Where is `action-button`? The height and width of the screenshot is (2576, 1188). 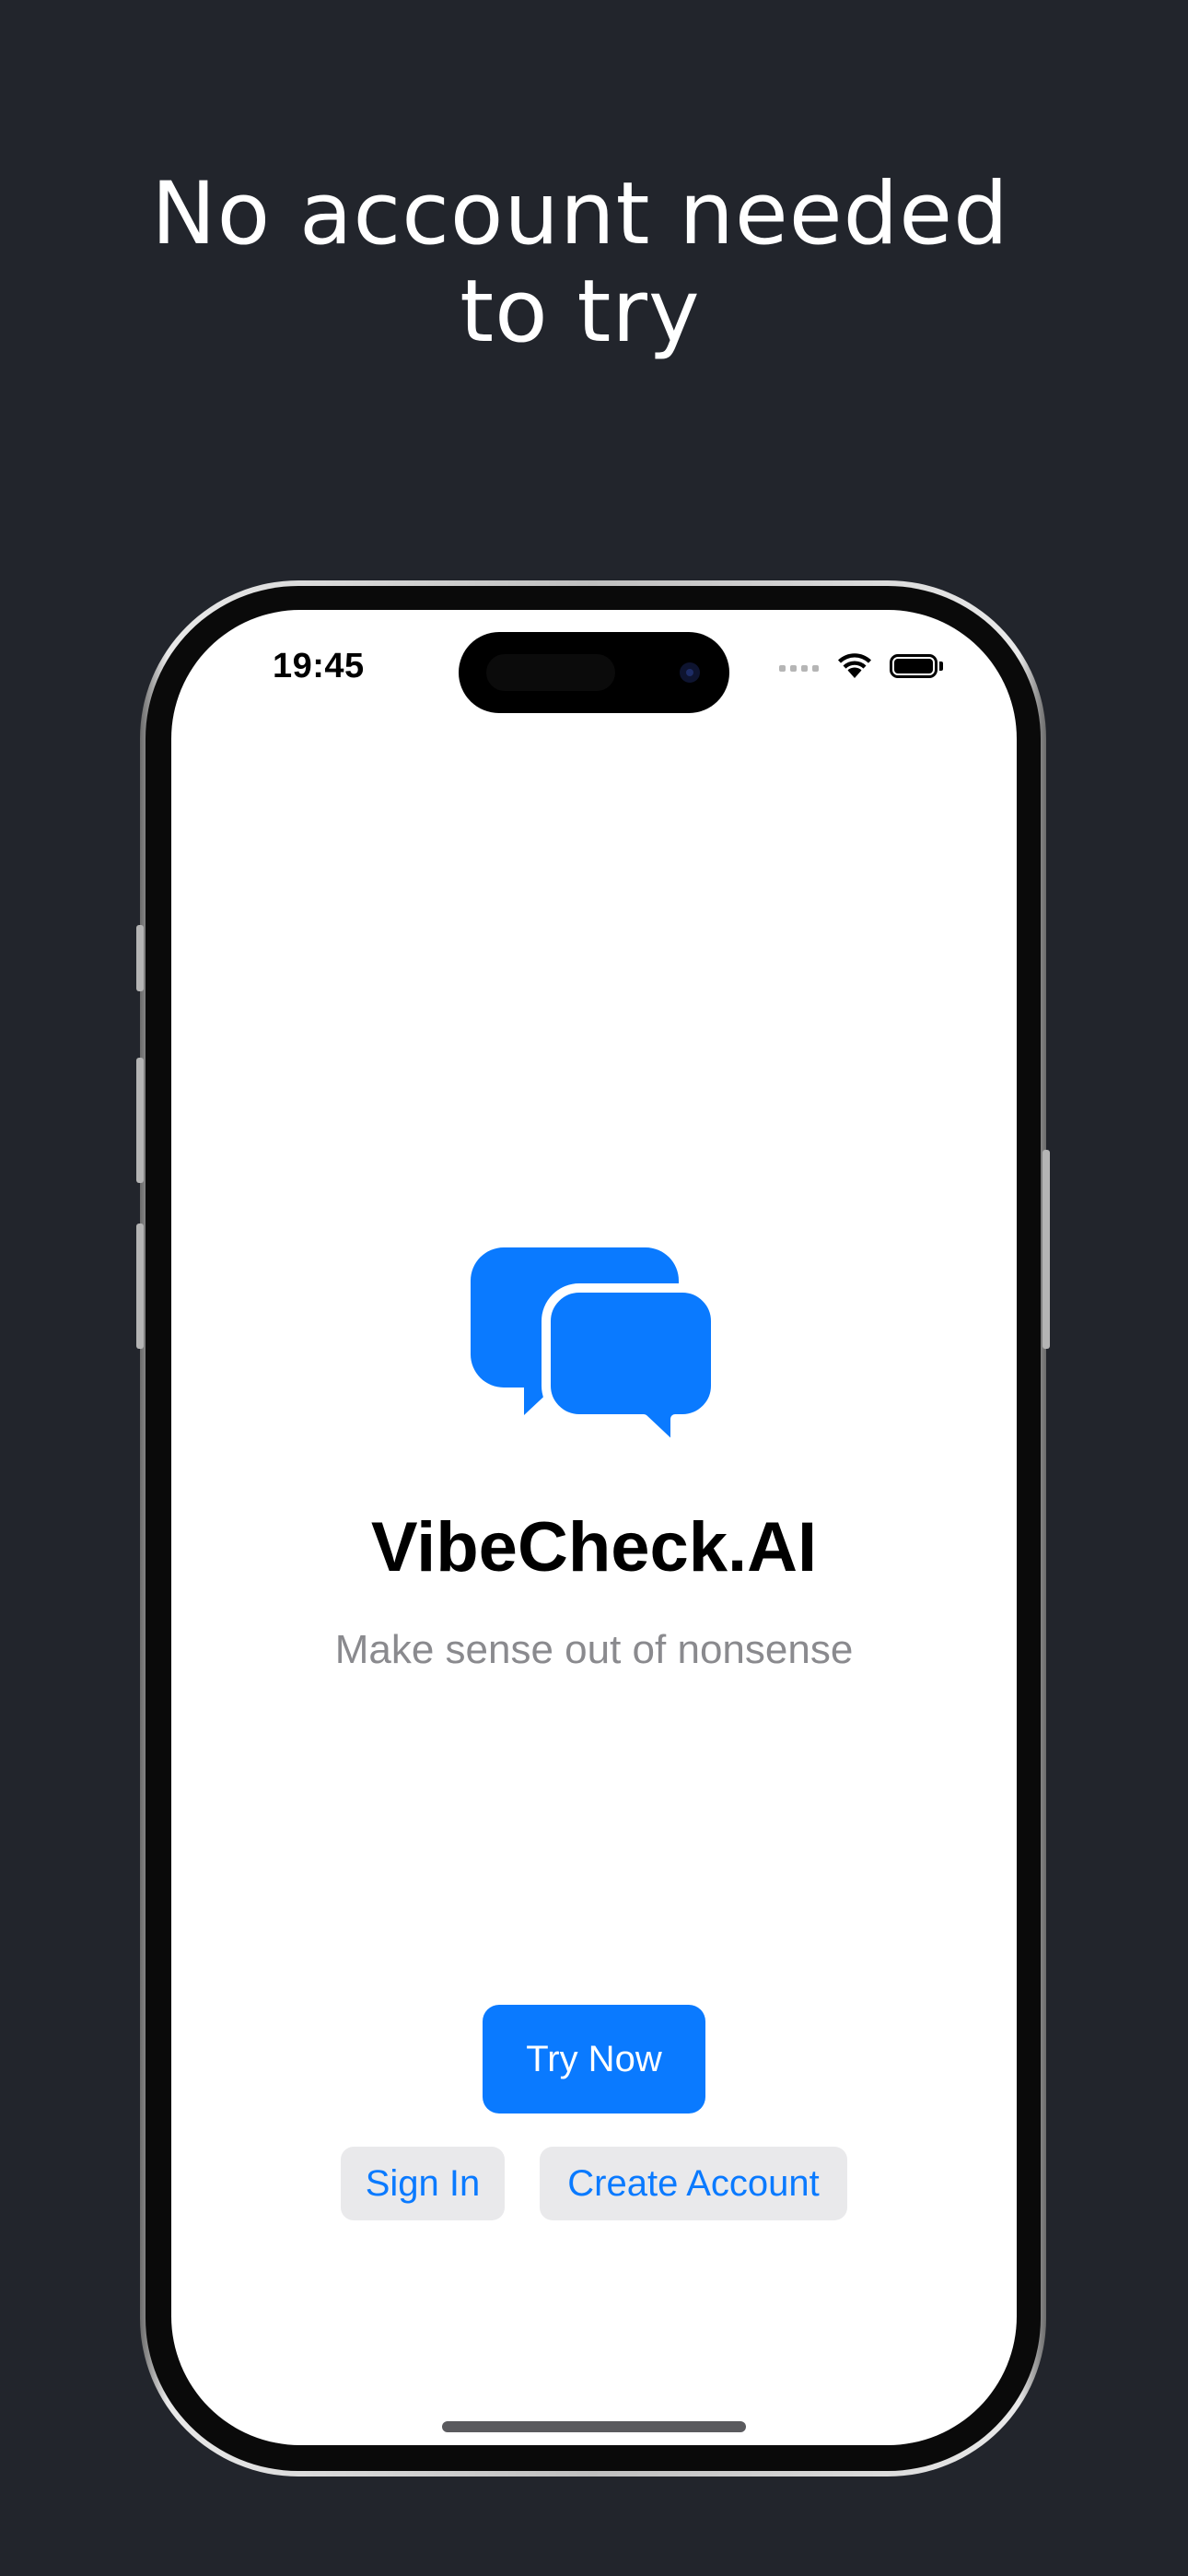
action-button is located at coordinates (140, 958).